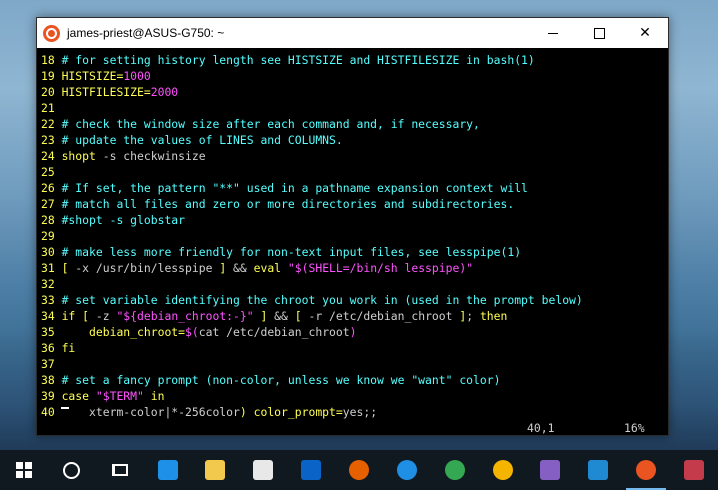  What do you see at coordinates (352, 33) in the screenshot?
I see `title-bar: james-priest@ASUS-G750: ~ ✕` at bounding box center [352, 33].